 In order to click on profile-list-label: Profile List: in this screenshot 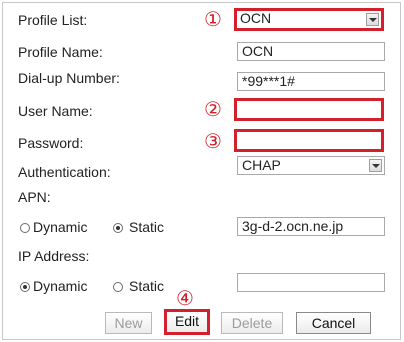, I will do `click(53, 20)`.